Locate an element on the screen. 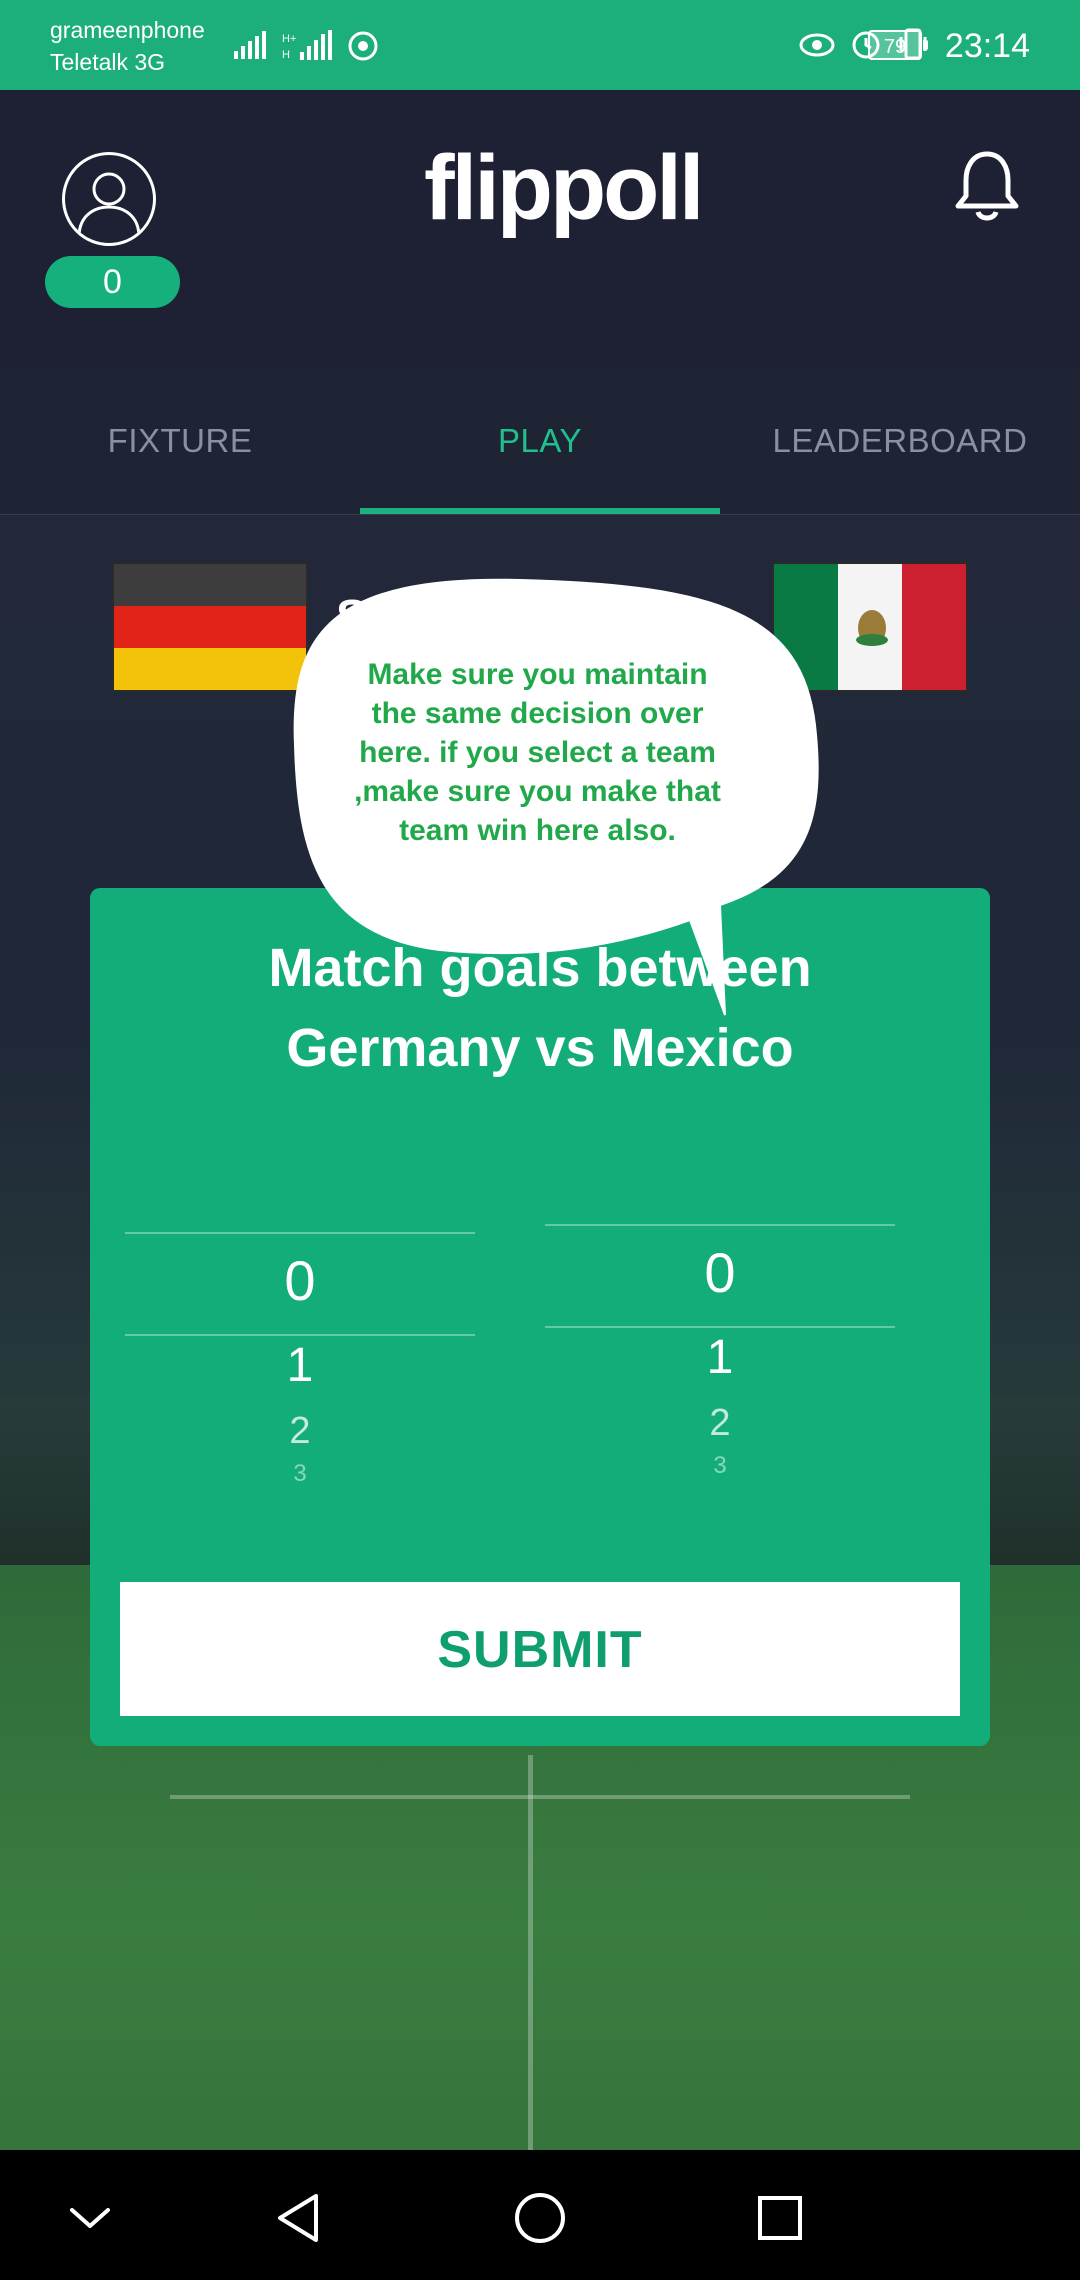 The image size is (1080, 2280). carrier-info: grameenphone Teletalk 3G is located at coordinates (127, 46).